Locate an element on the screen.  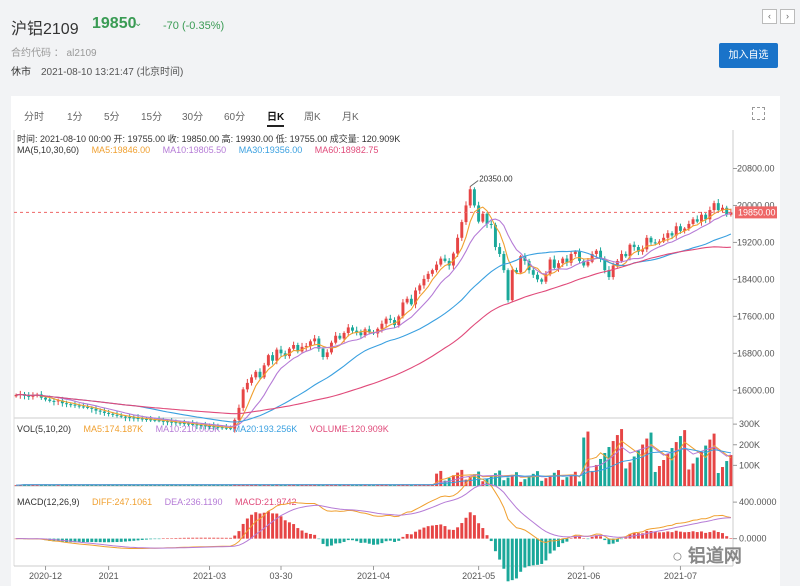
vol-ma20-line is located at coordinates (373, 466).